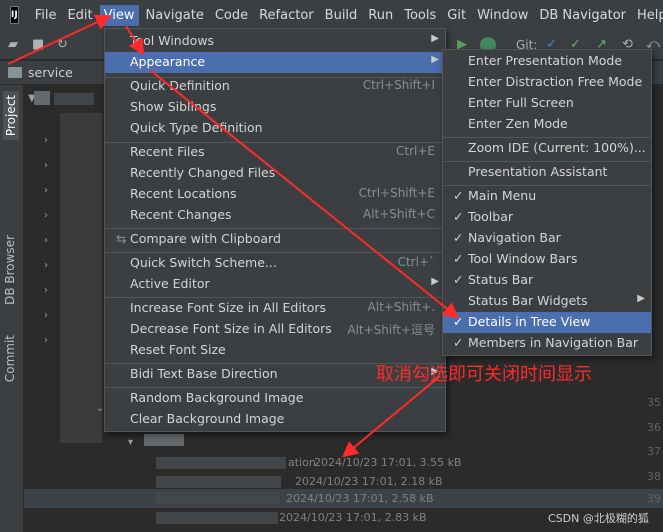 The width and height of the screenshot is (663, 532). Describe the element at coordinates (275, 239) in the screenshot. I see `menu-item-compare-with-clipboard: ⇆ Compare with Clipboard` at that location.